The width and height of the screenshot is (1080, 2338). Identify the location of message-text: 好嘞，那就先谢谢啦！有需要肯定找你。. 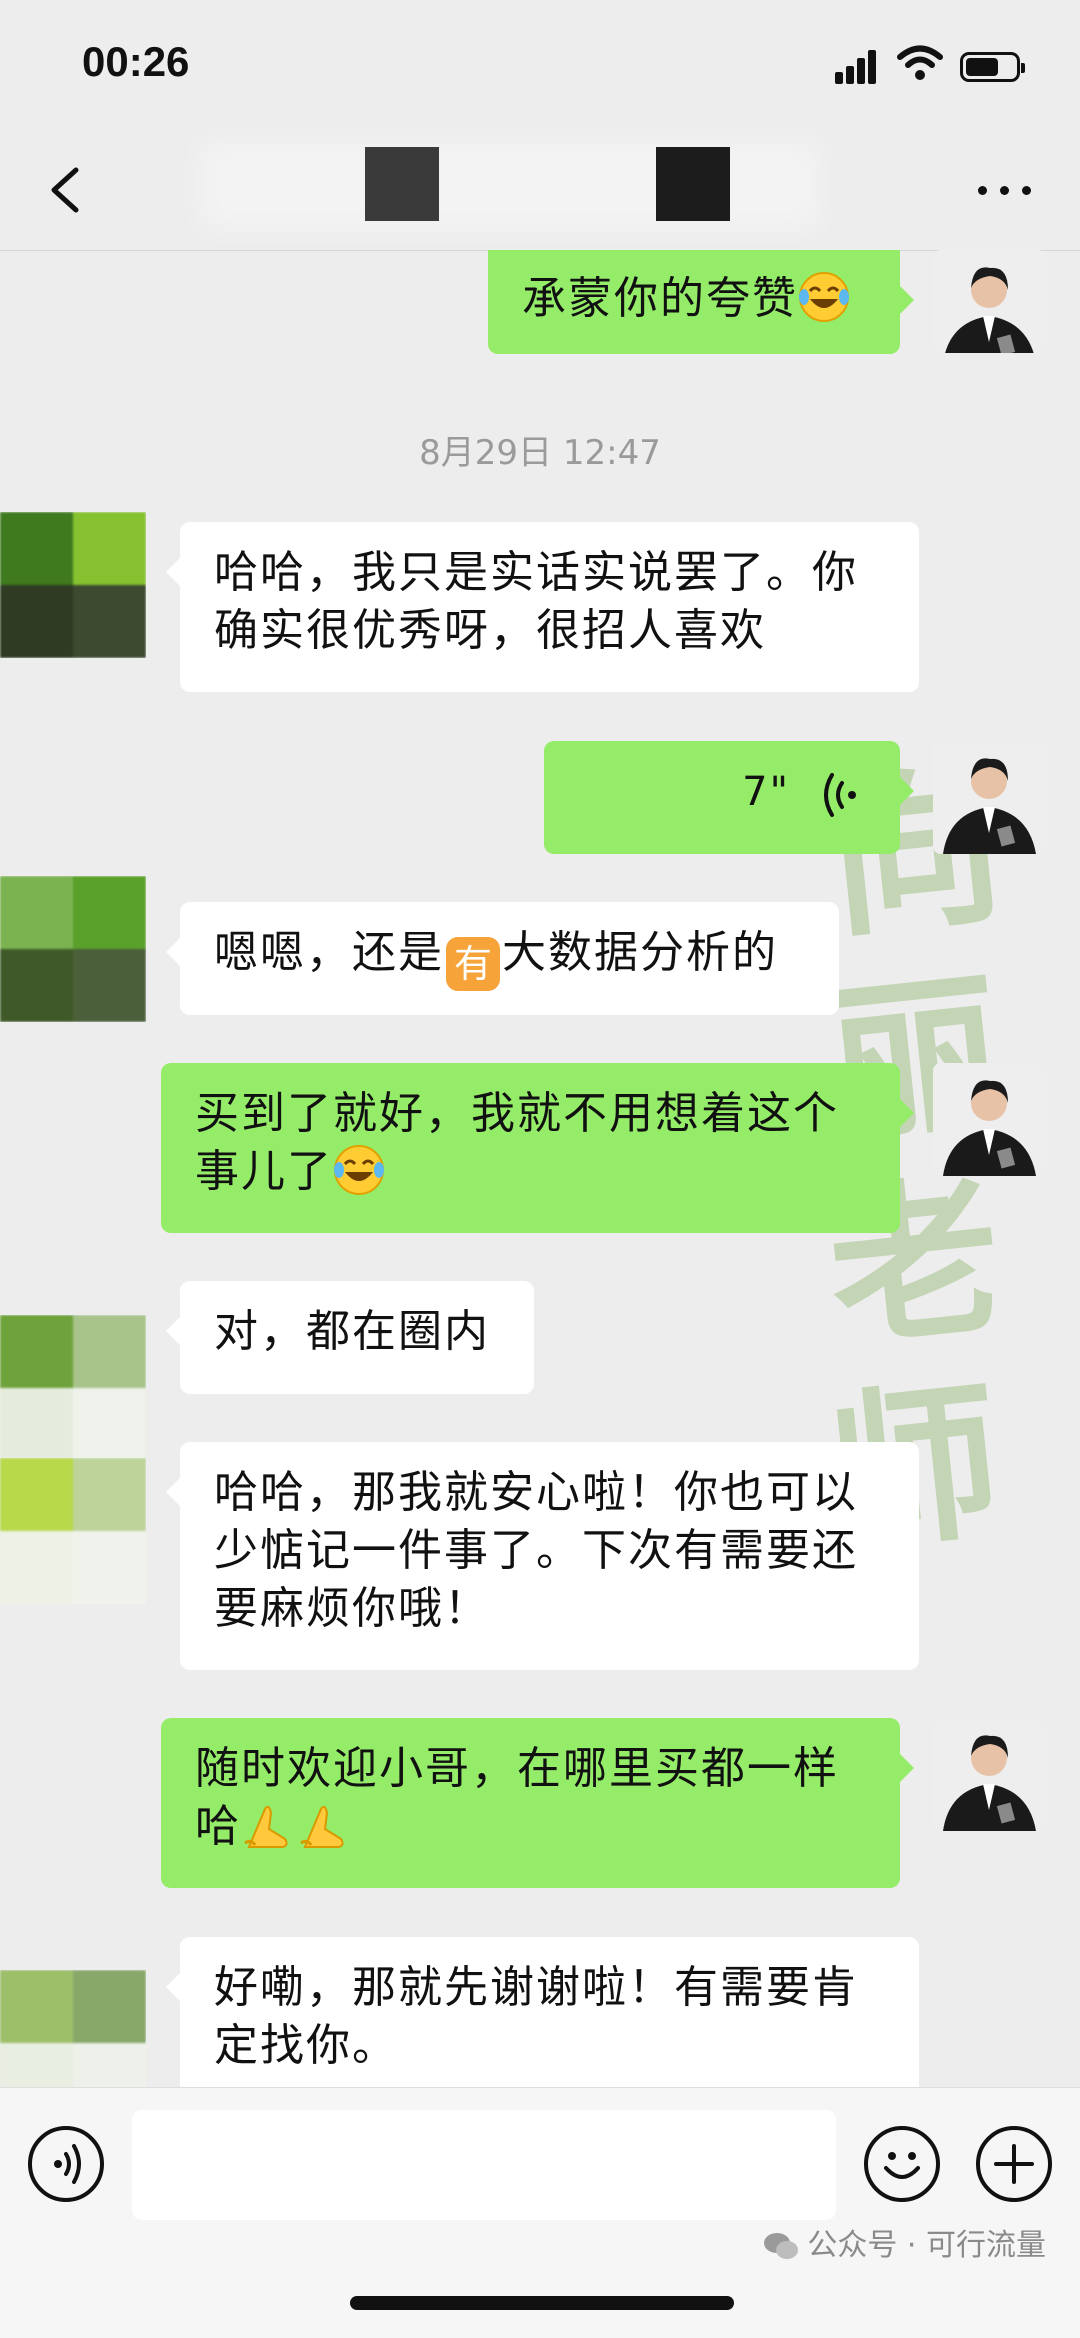
(536, 2016).